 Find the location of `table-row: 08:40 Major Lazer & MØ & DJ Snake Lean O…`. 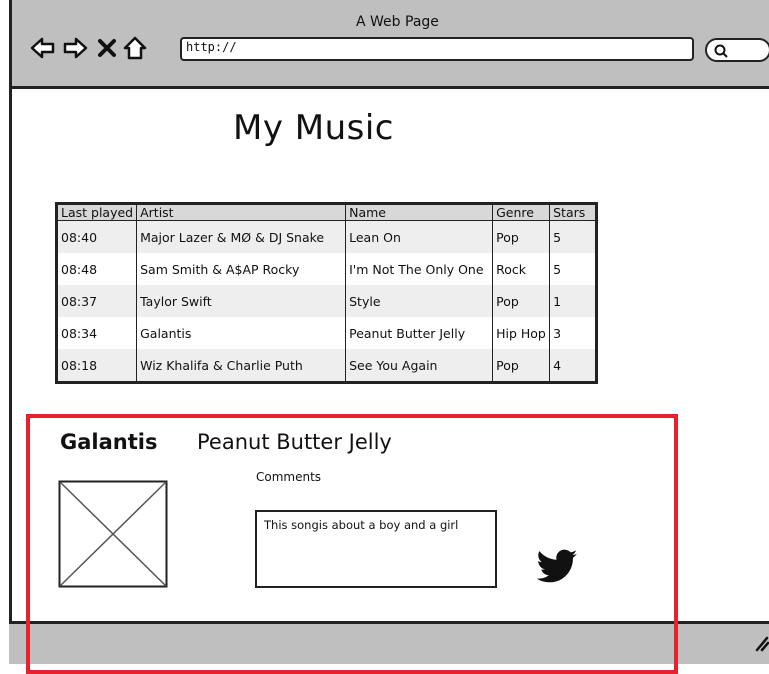

table-row: 08:40 Major Lazer & MØ & DJ Snake Lean O… is located at coordinates (326, 236).